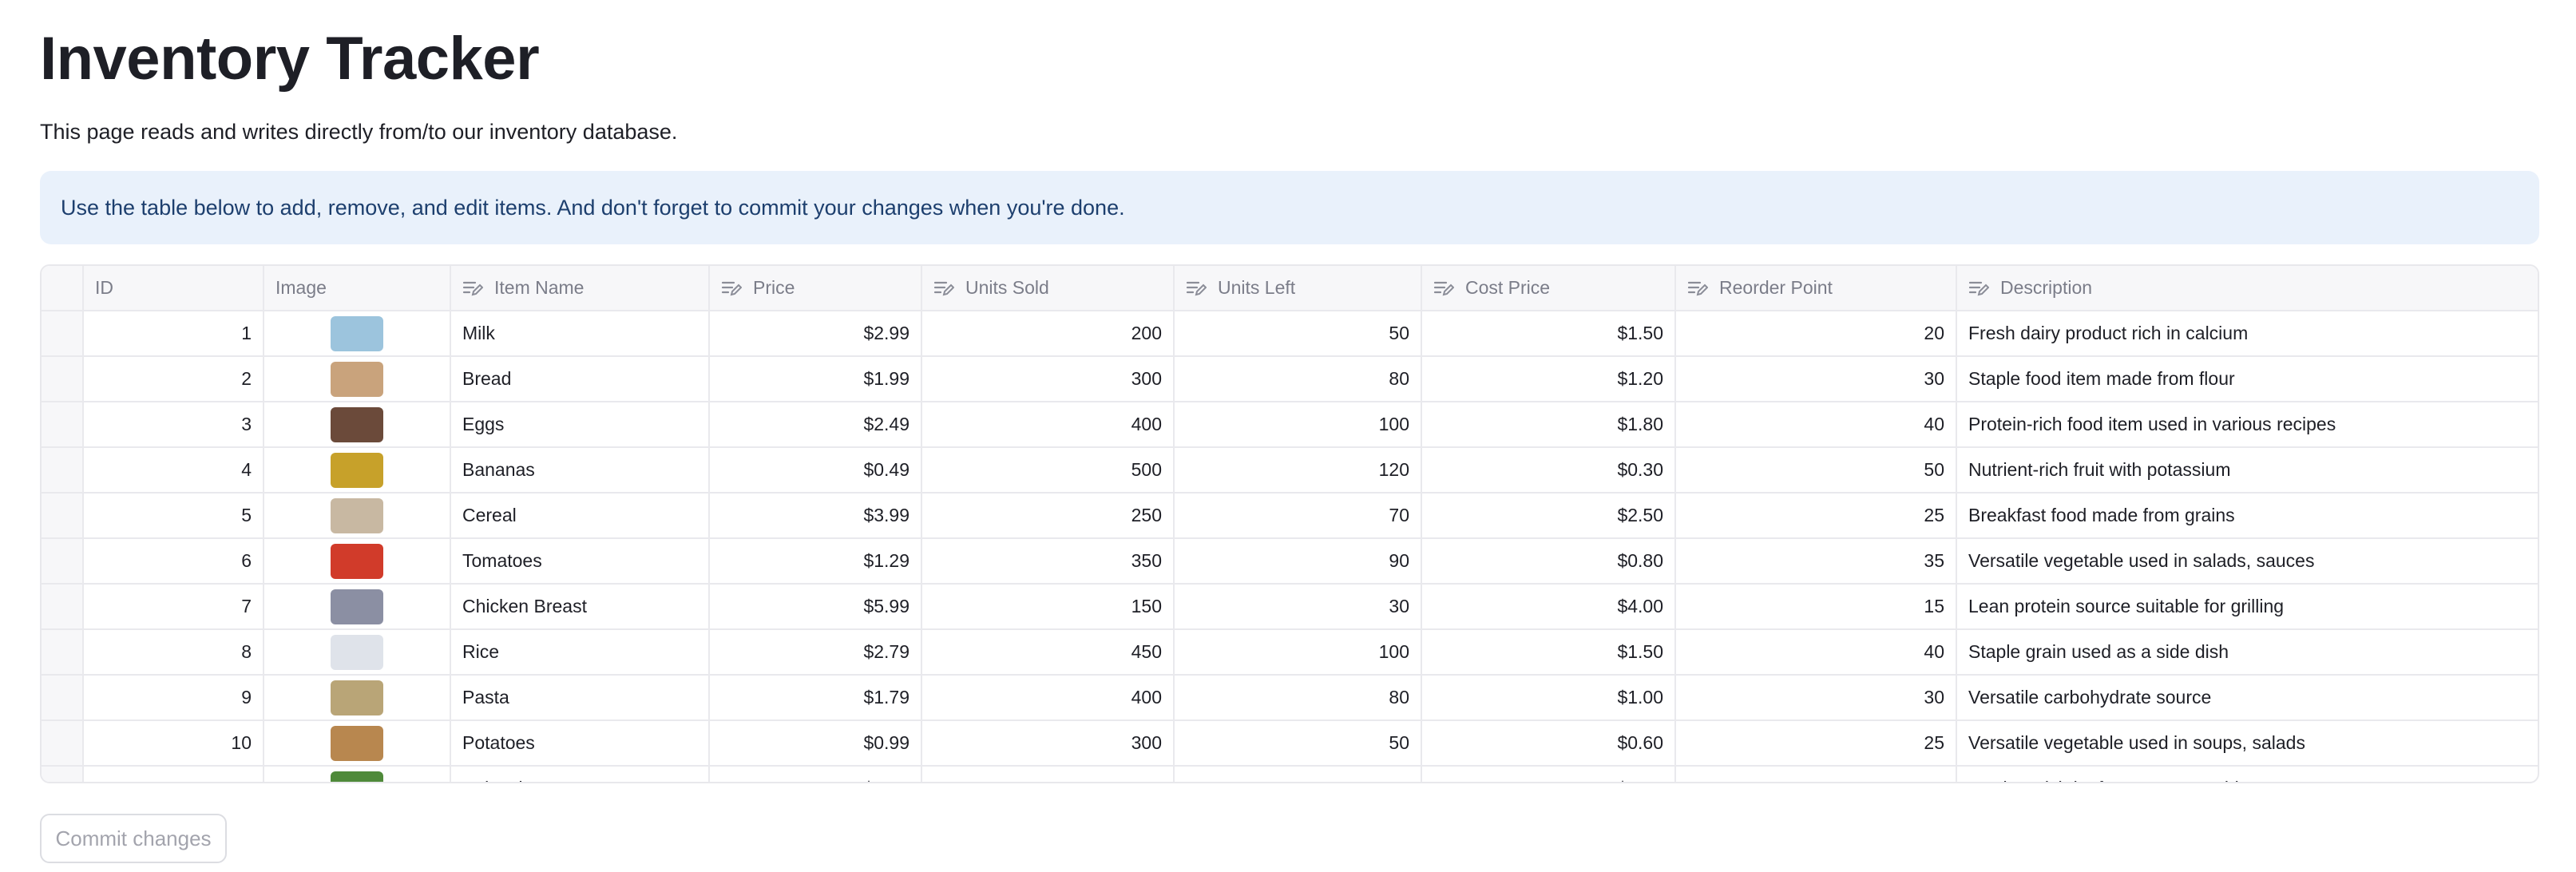  What do you see at coordinates (815, 470) in the screenshot?
I see `cell-price: $0.49` at bounding box center [815, 470].